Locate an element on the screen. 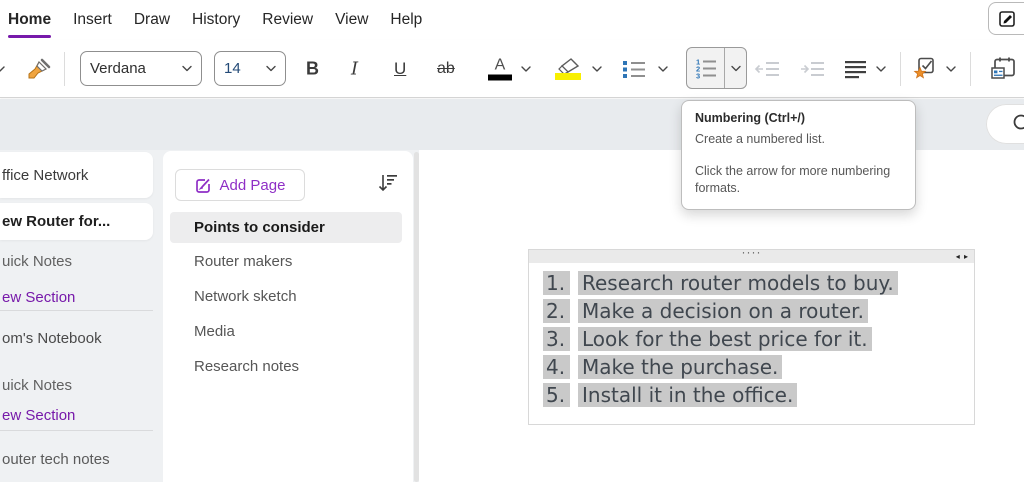 The image size is (1024, 482). tab-draw-label: Draw is located at coordinates (152, 19).